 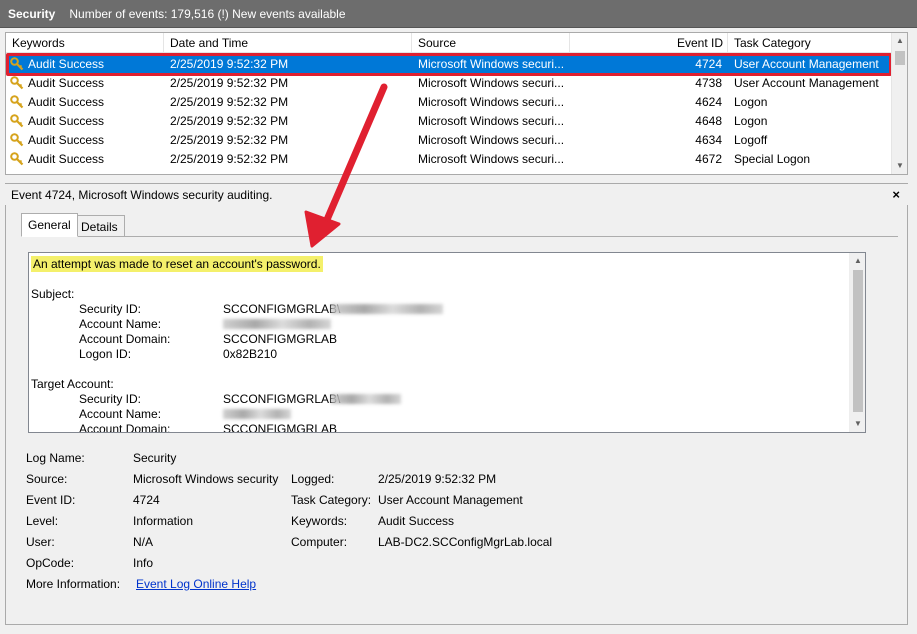 What do you see at coordinates (751, 121) in the screenshot?
I see `row-task-category: Logon` at bounding box center [751, 121].